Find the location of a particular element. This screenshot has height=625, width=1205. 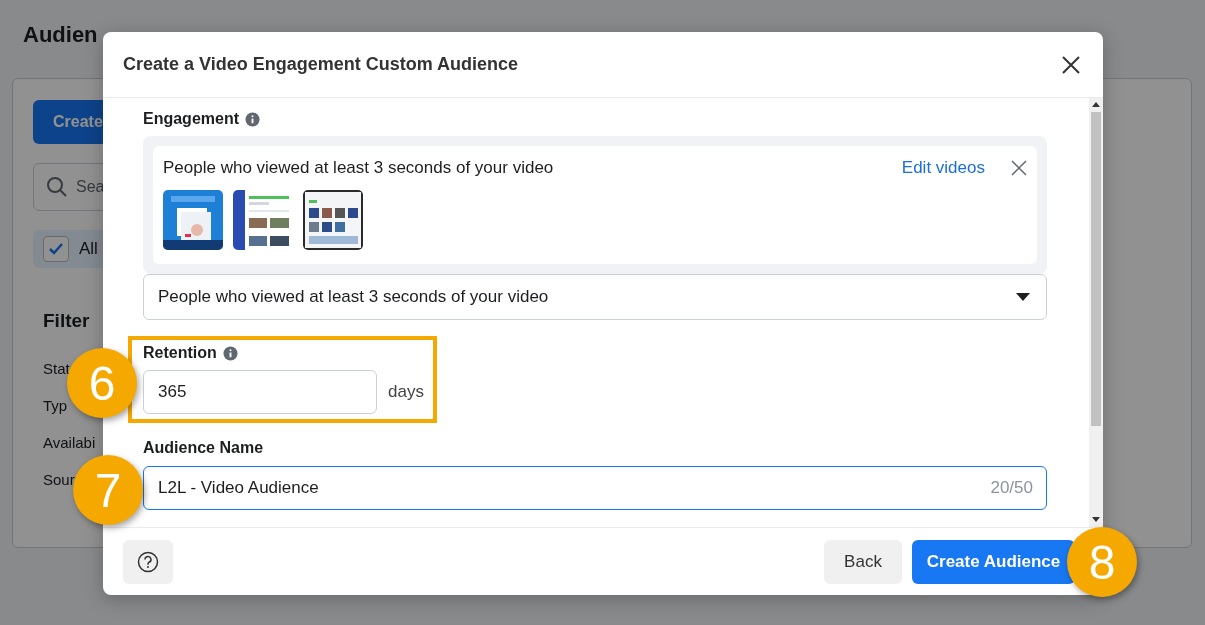

scroll-up-icon is located at coordinates (1096, 105).